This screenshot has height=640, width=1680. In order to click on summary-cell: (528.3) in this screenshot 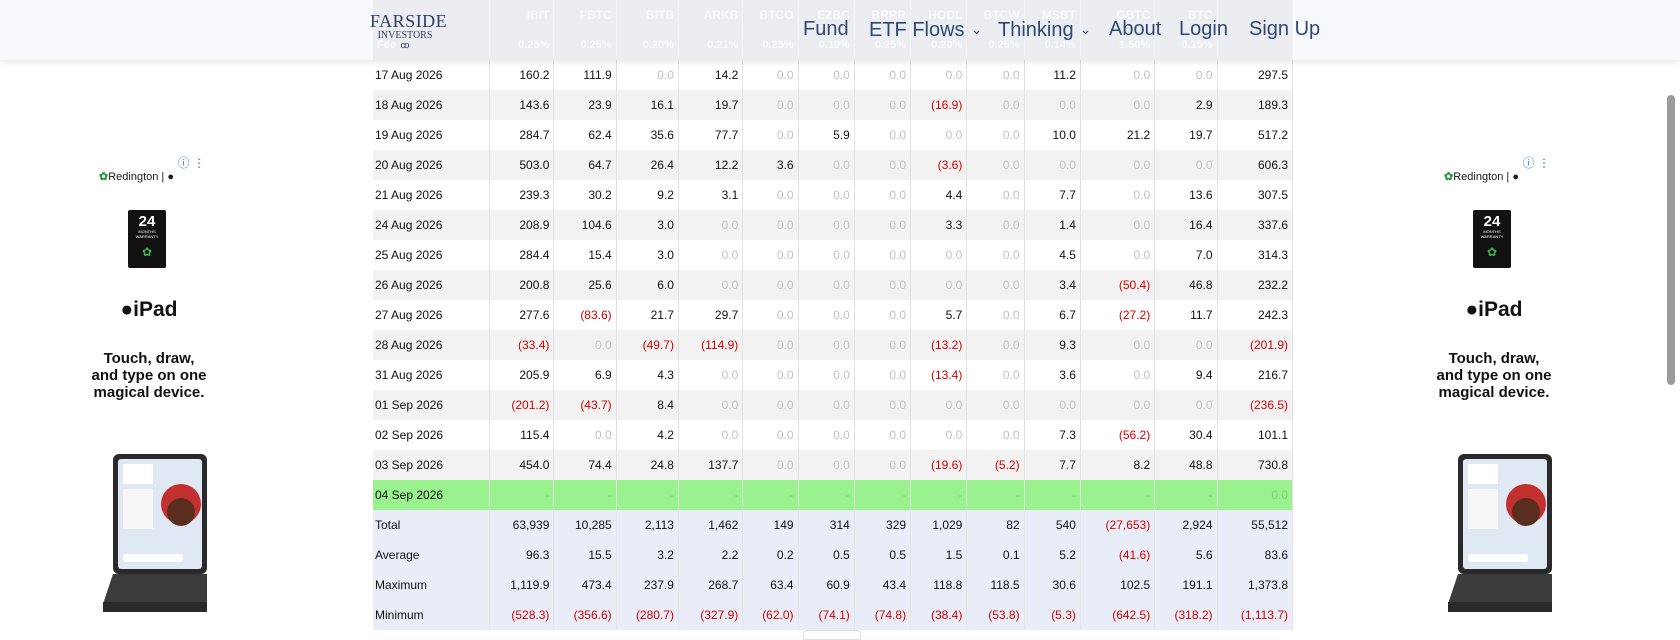, I will do `click(522, 615)`.